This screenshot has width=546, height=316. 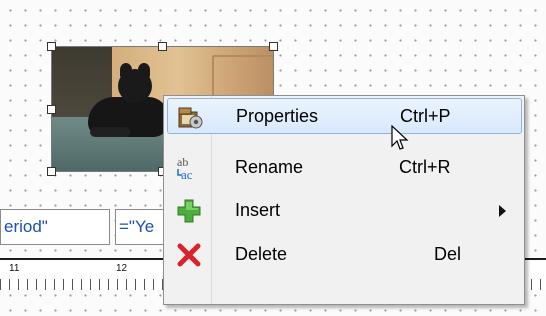 What do you see at coordinates (344, 168) in the screenshot?
I see `menu-item-rename: ab ac Rename Ctrl+R` at bounding box center [344, 168].